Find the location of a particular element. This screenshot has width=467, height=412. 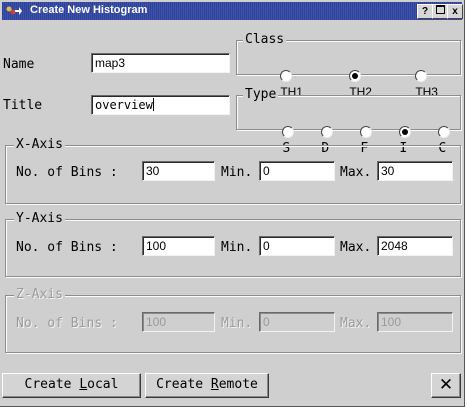

name-input: map3 is located at coordinates (160, 63).